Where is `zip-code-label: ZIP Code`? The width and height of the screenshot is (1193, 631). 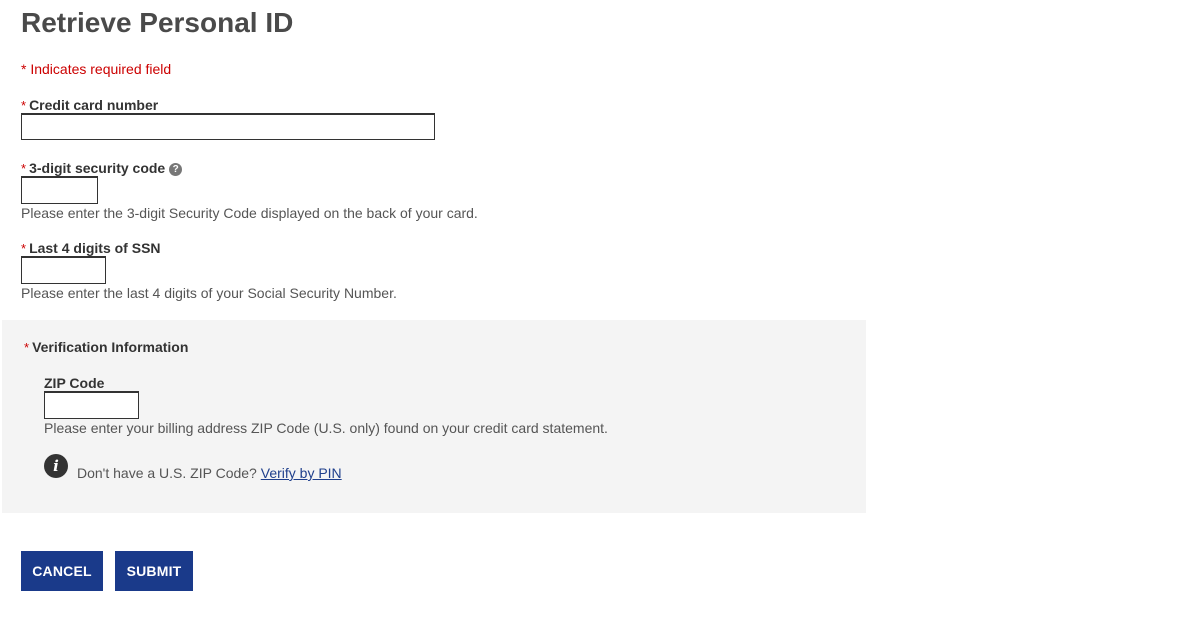
zip-code-label: ZIP Code is located at coordinates (74, 383).